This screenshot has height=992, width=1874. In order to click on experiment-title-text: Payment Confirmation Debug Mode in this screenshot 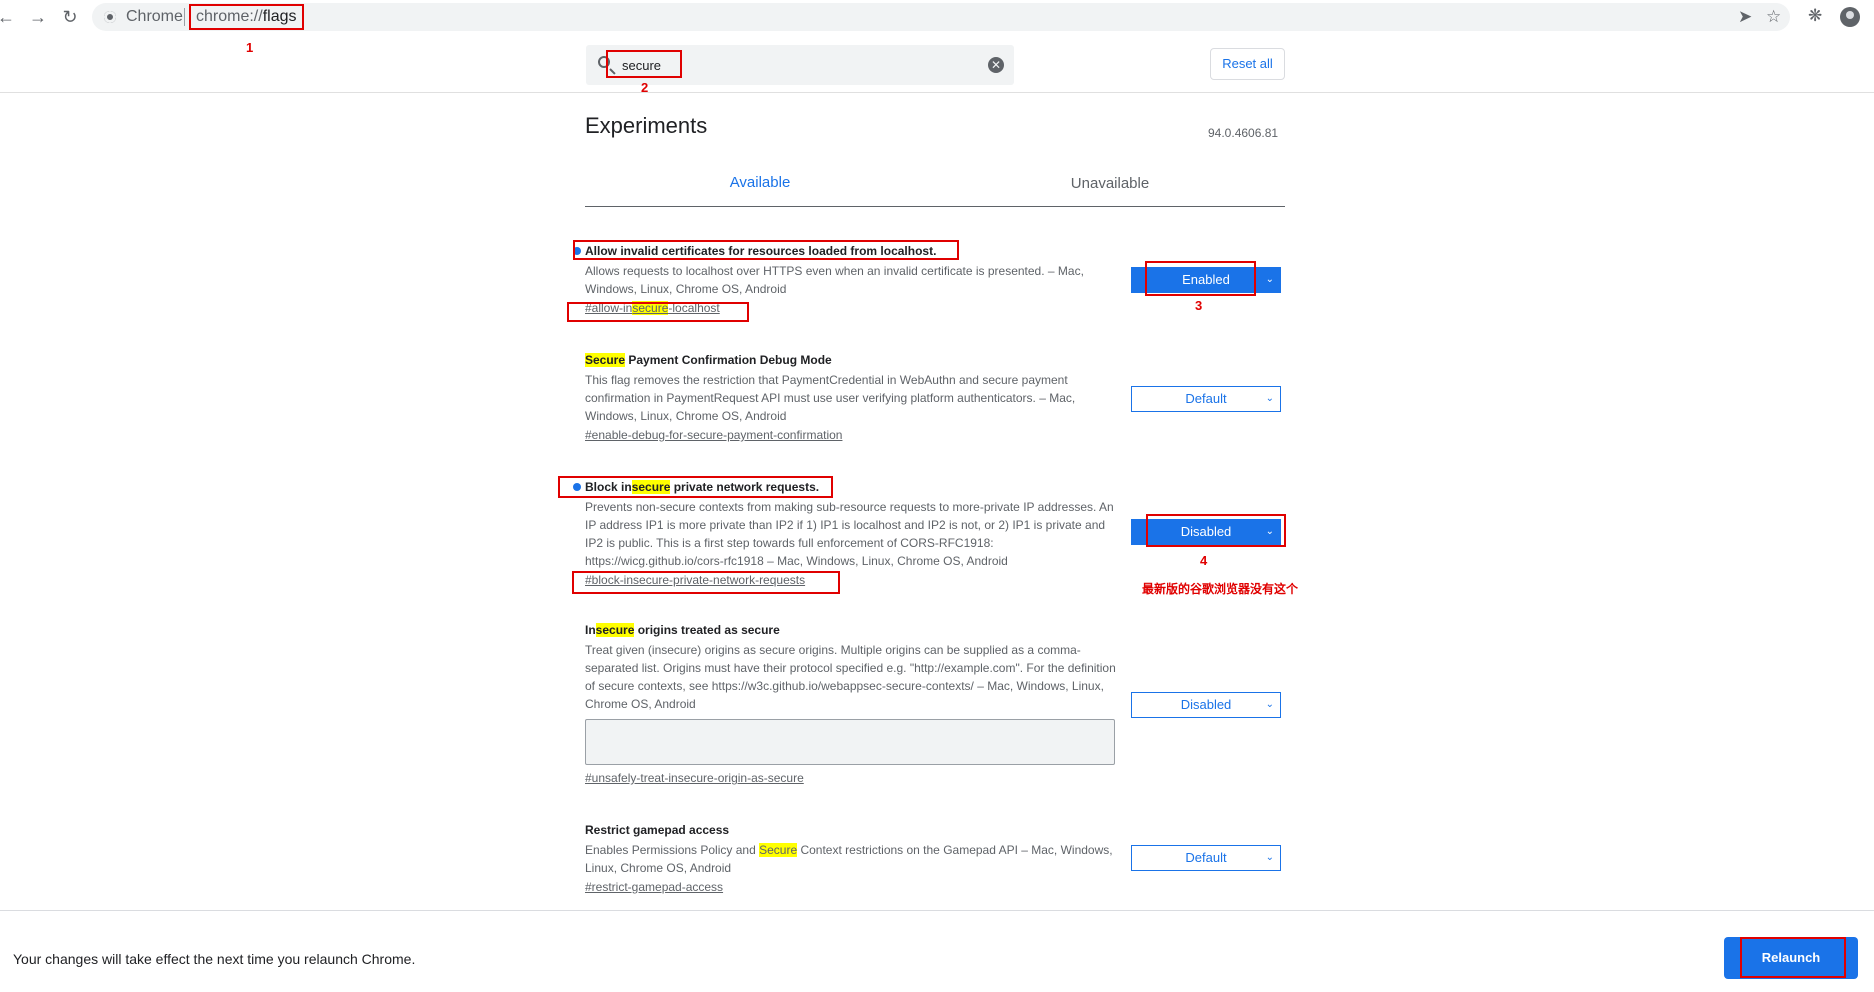, I will do `click(728, 360)`.